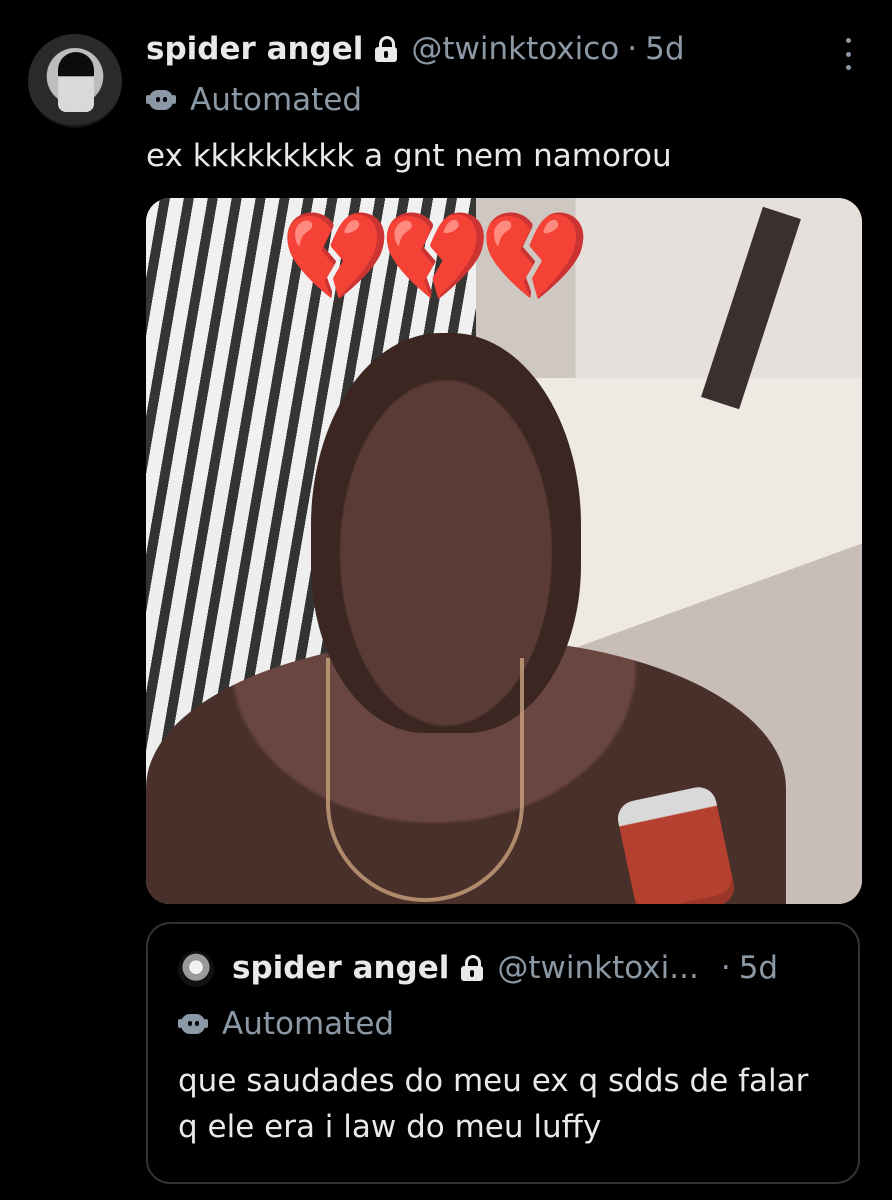  What do you see at coordinates (254, 49) in the screenshot?
I see `author-name: spider angel` at bounding box center [254, 49].